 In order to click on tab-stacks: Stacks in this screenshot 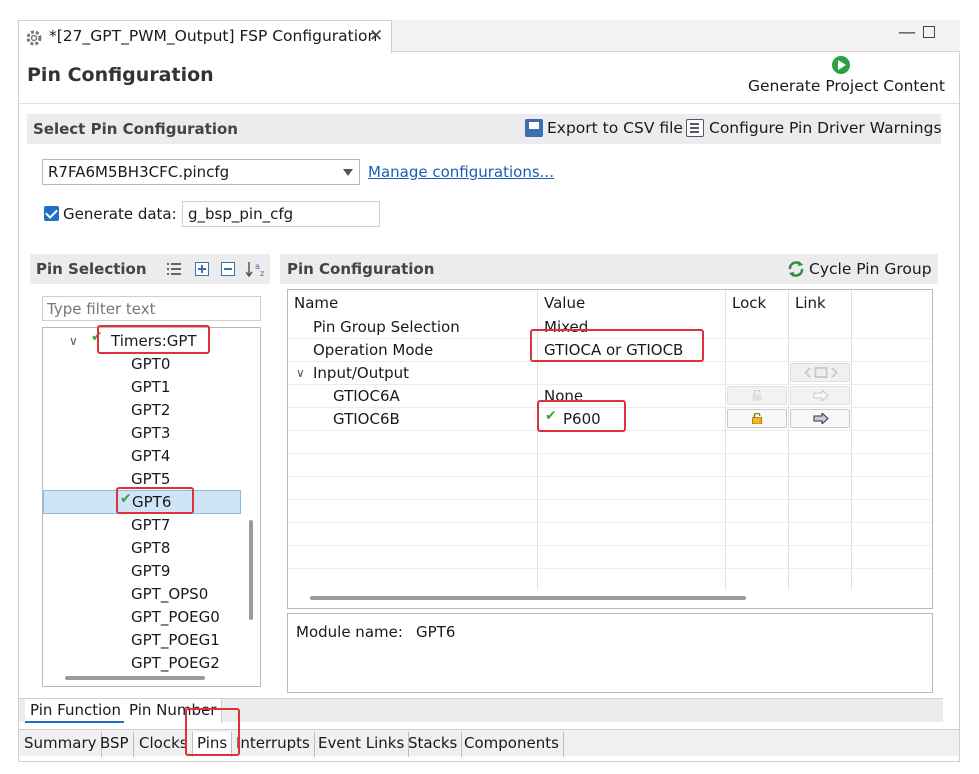, I will do `click(433, 744)`.